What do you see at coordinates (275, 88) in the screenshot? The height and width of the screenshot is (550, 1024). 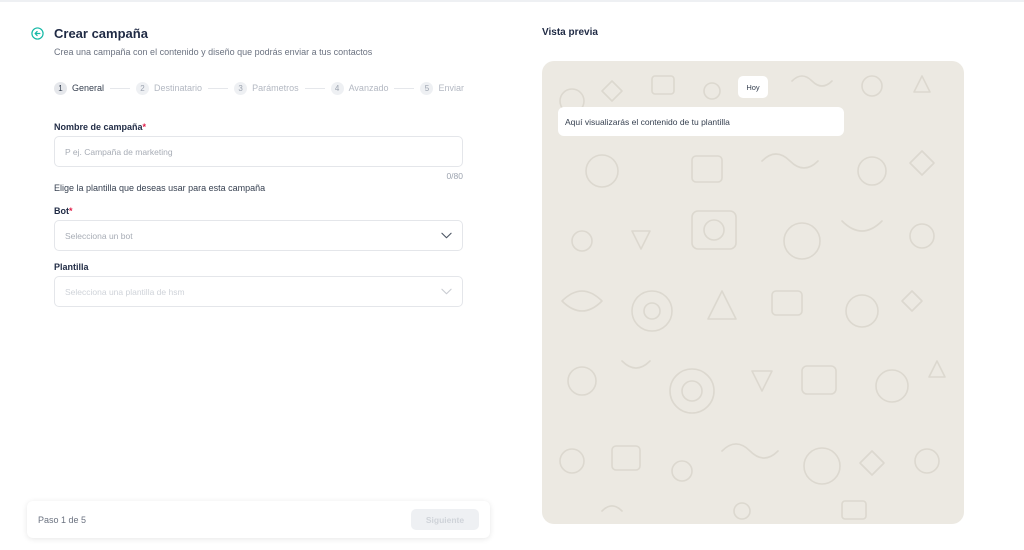 I see `step-label: Parámetros` at bounding box center [275, 88].